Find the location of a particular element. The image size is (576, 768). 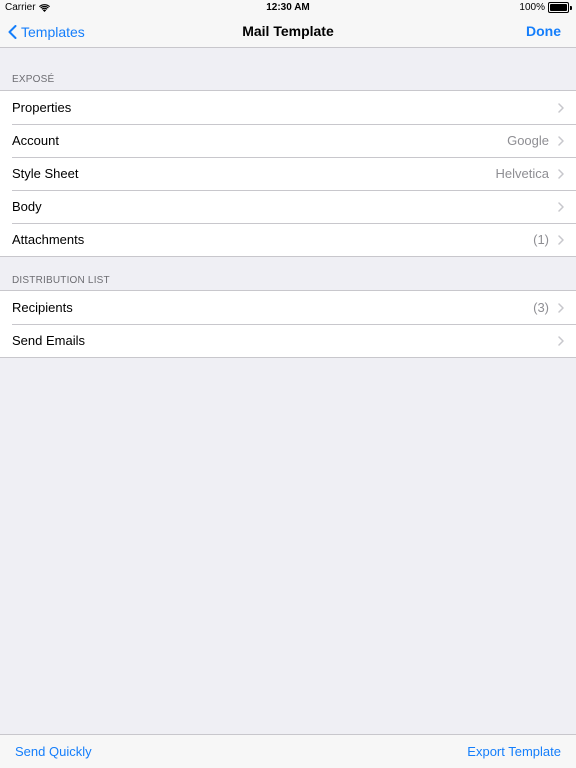

row-style-sheet: Style Sheet Helvetica is located at coordinates (288, 173).